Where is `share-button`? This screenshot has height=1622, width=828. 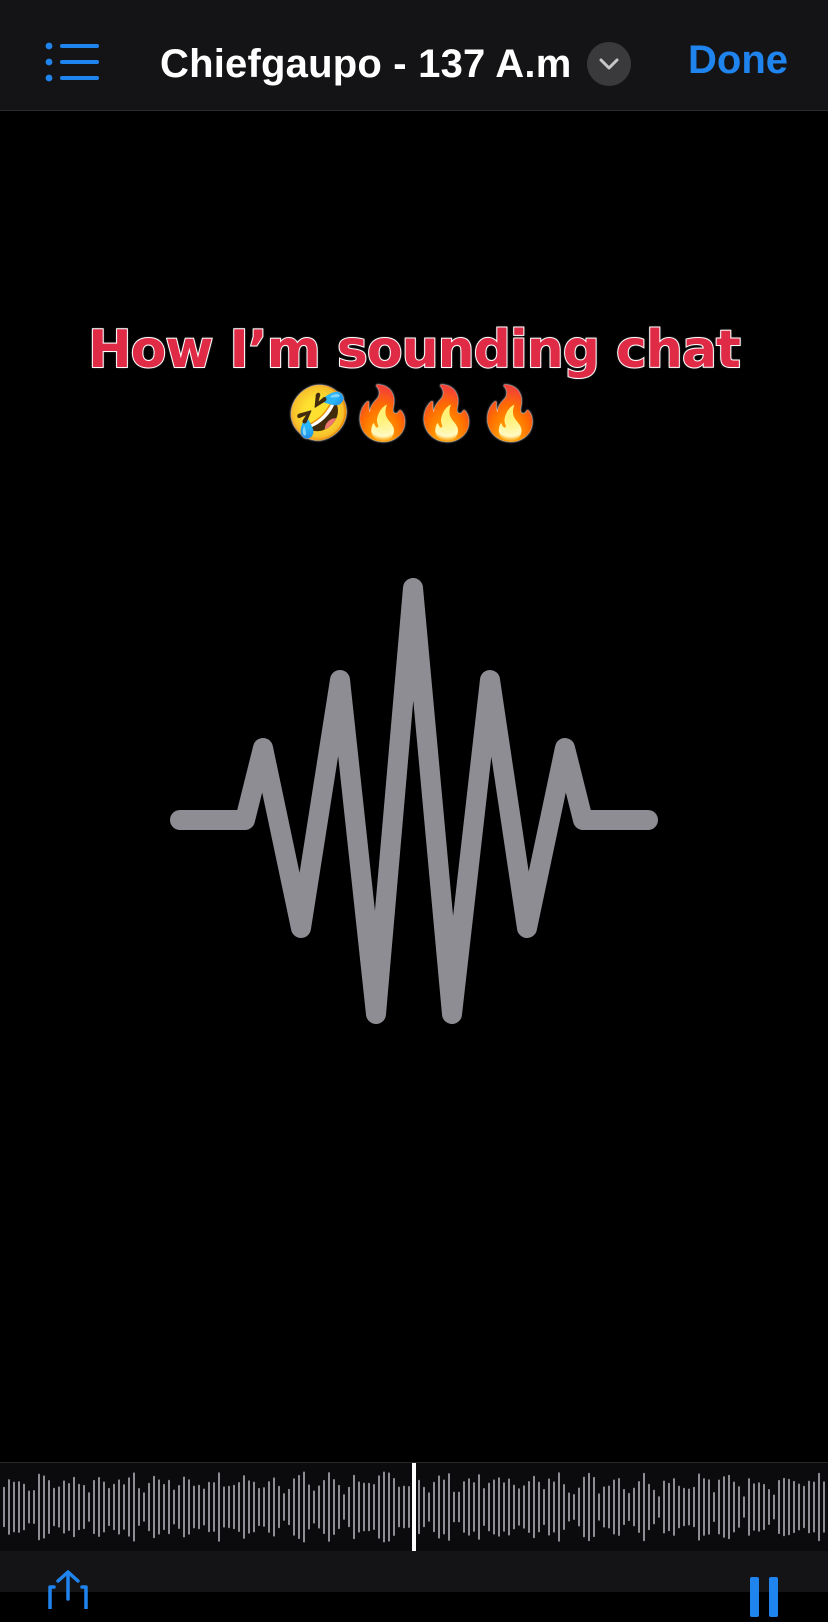
share-button is located at coordinates (68, 1590).